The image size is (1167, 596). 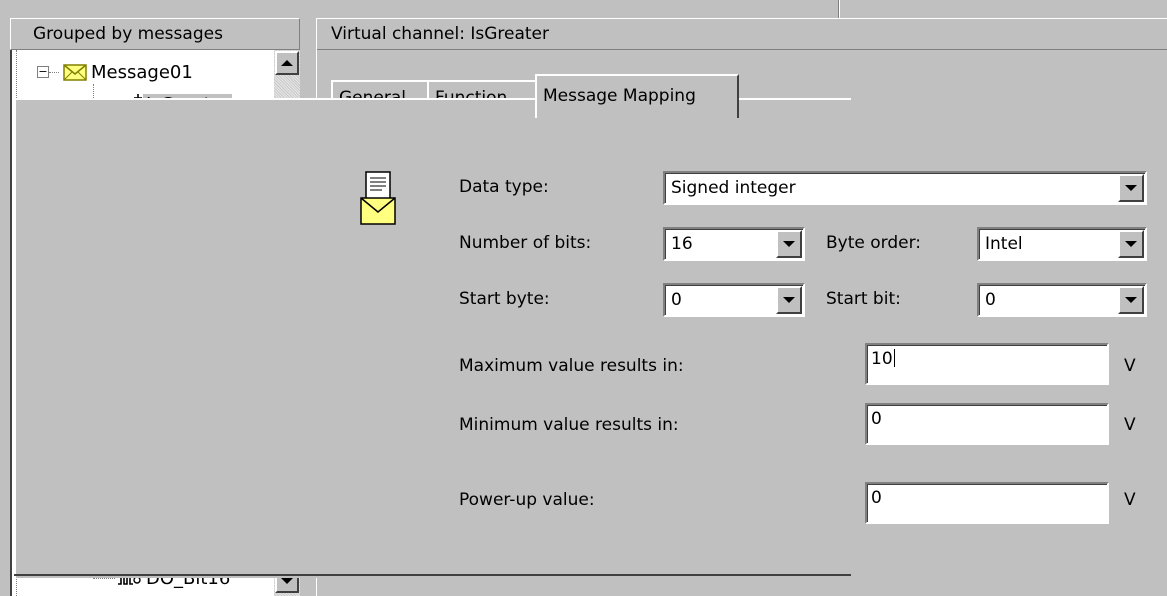 I want to click on tree-header: Grouped by messages, so click(x=155, y=34).